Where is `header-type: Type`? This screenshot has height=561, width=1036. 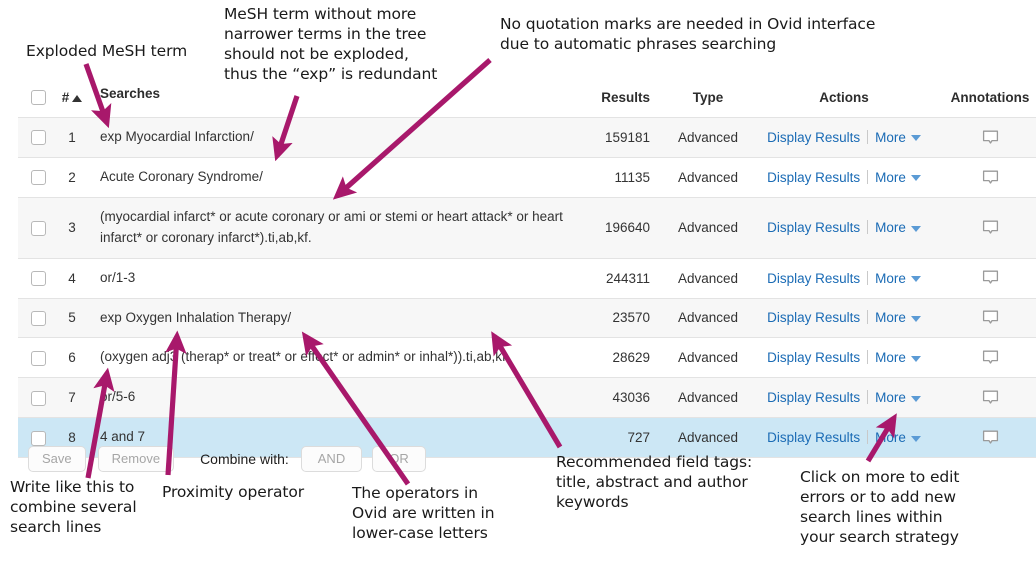 header-type: Type is located at coordinates (708, 101).